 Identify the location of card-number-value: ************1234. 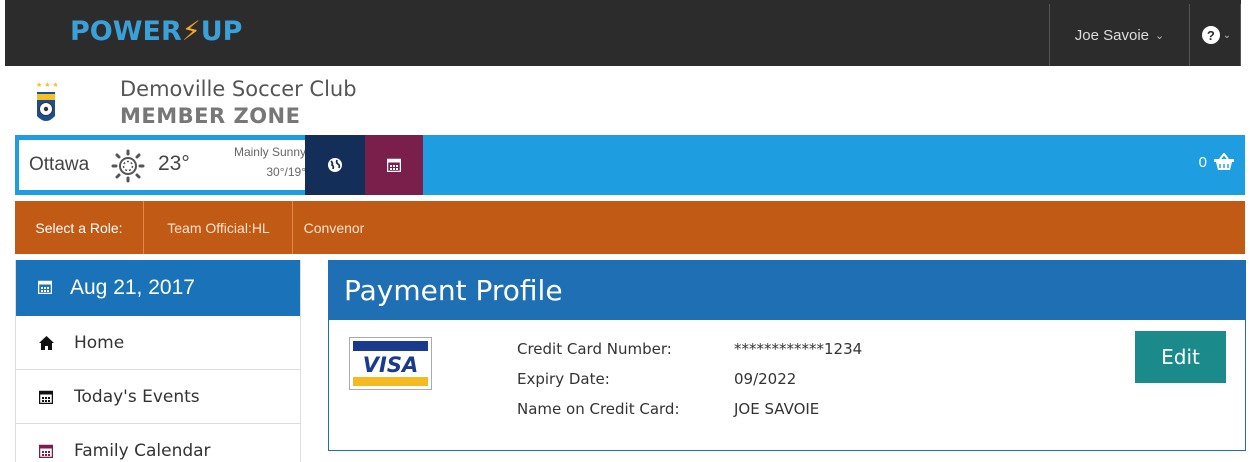
(798, 349).